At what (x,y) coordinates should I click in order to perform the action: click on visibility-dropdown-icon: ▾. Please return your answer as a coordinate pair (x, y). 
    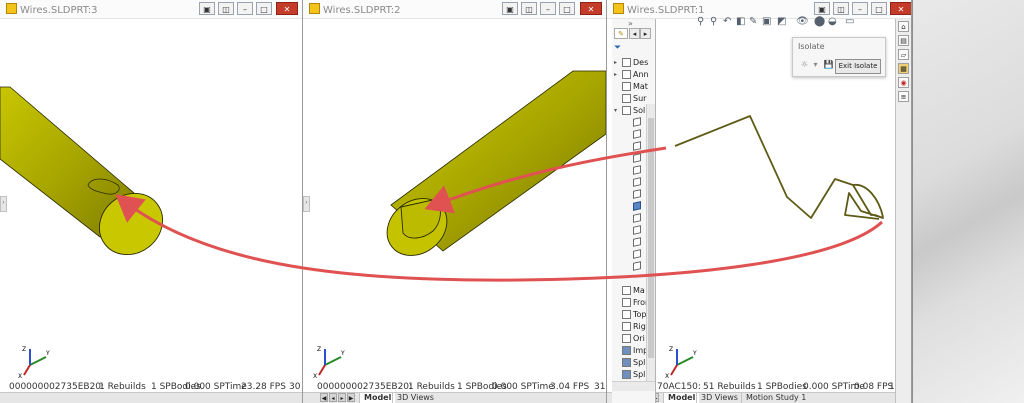
    Looking at the image, I should click on (815, 64).